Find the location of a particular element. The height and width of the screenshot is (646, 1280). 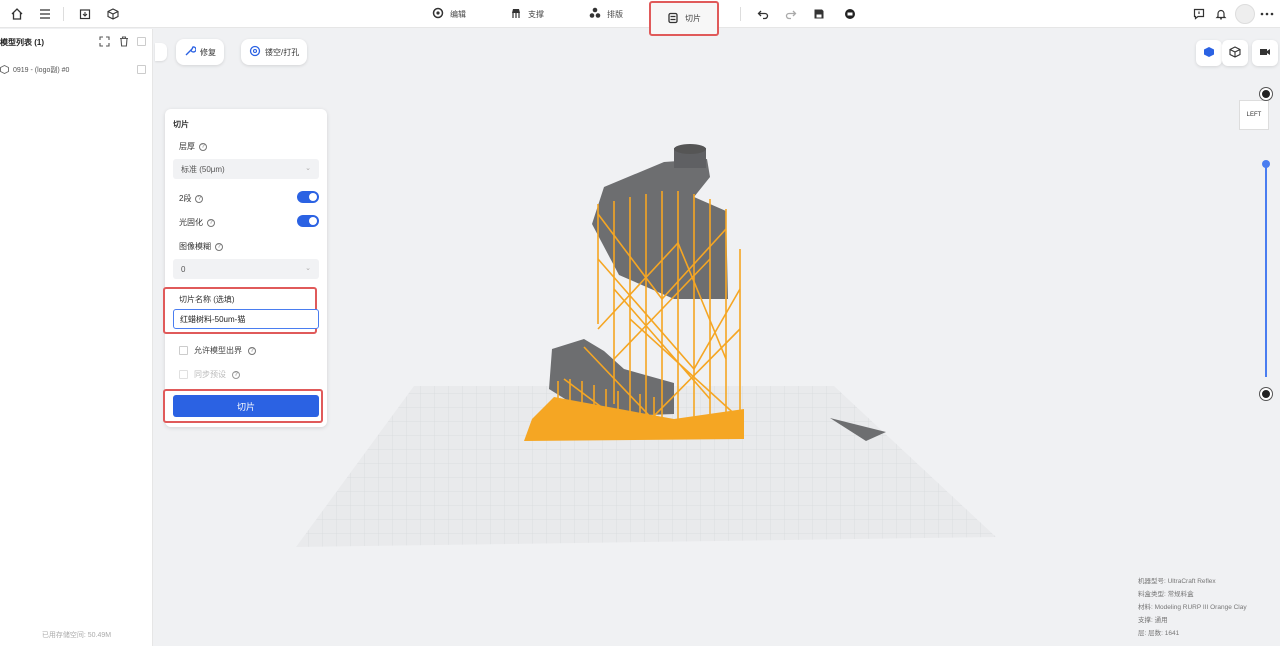

toggle2-text: 光固化 is located at coordinates (191, 222).